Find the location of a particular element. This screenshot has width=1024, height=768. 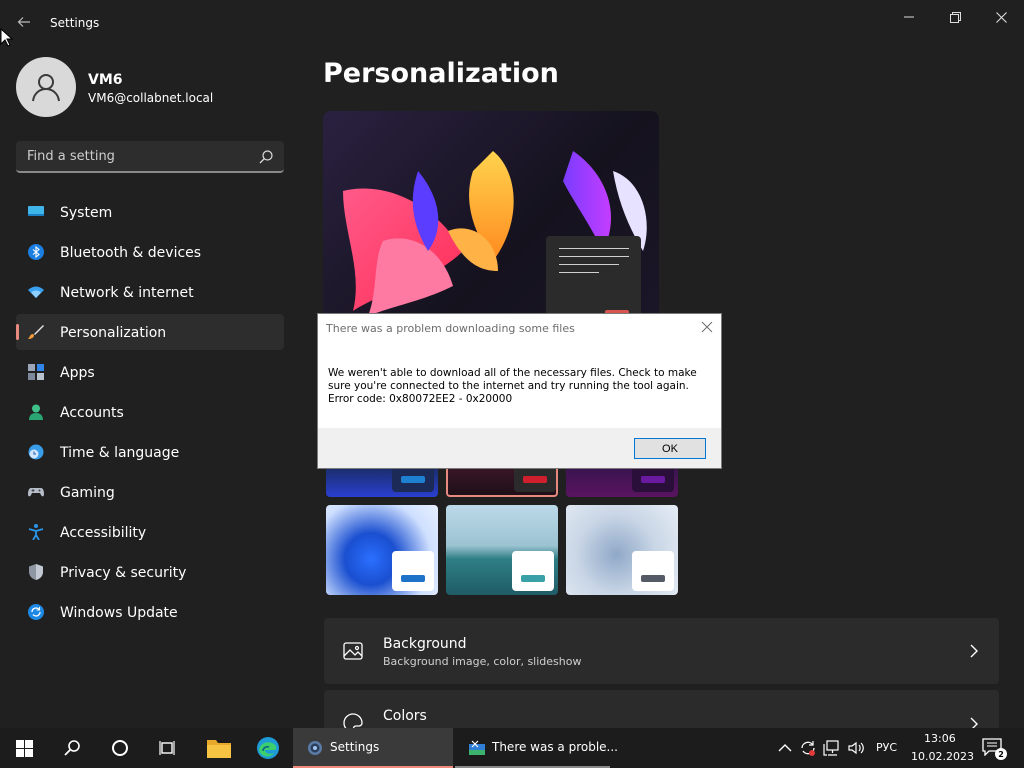

sidebar-item-label: Gaming is located at coordinates (87, 493).